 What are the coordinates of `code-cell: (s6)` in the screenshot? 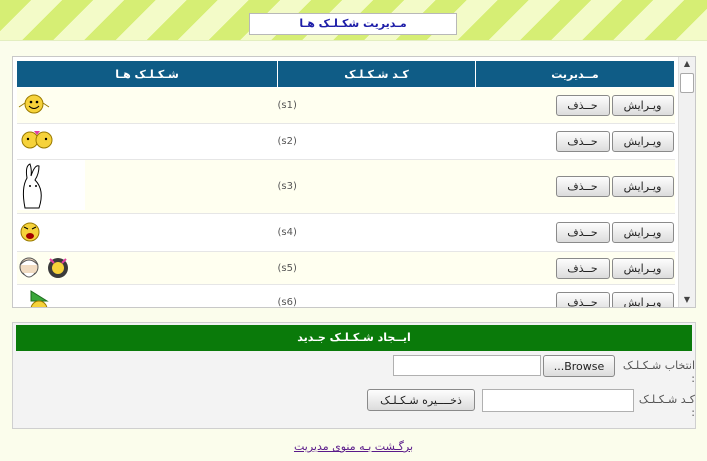 It's located at (376, 295).